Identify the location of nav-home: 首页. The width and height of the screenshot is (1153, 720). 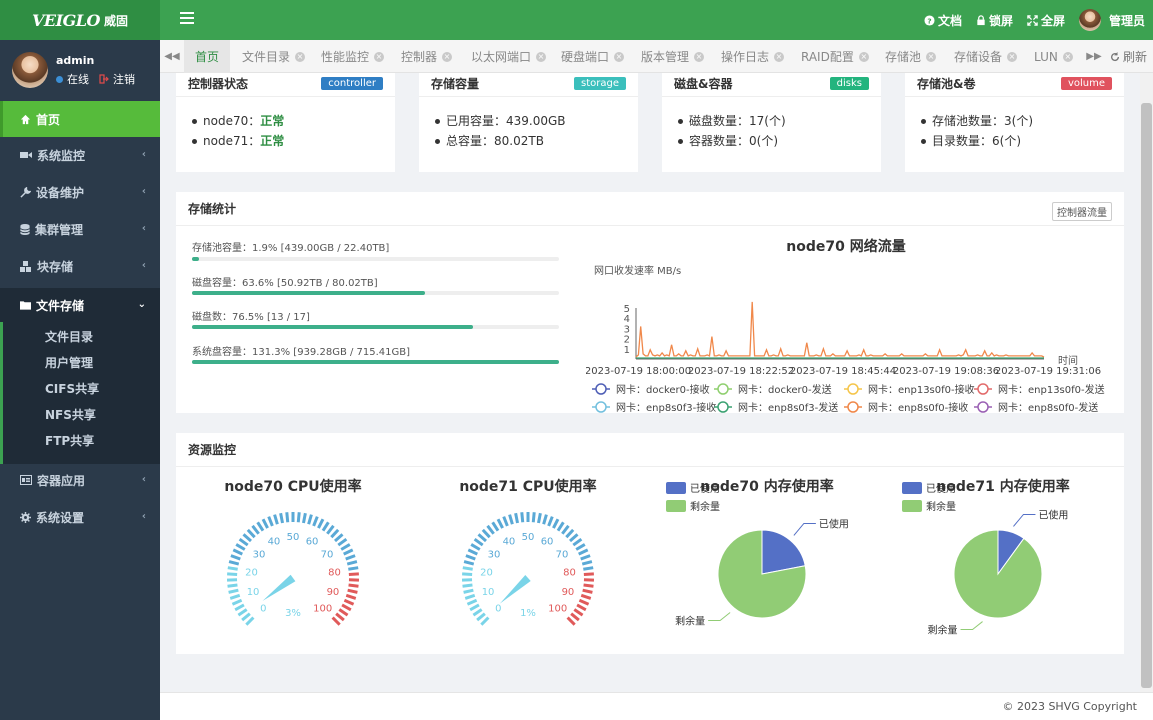
(80, 119).